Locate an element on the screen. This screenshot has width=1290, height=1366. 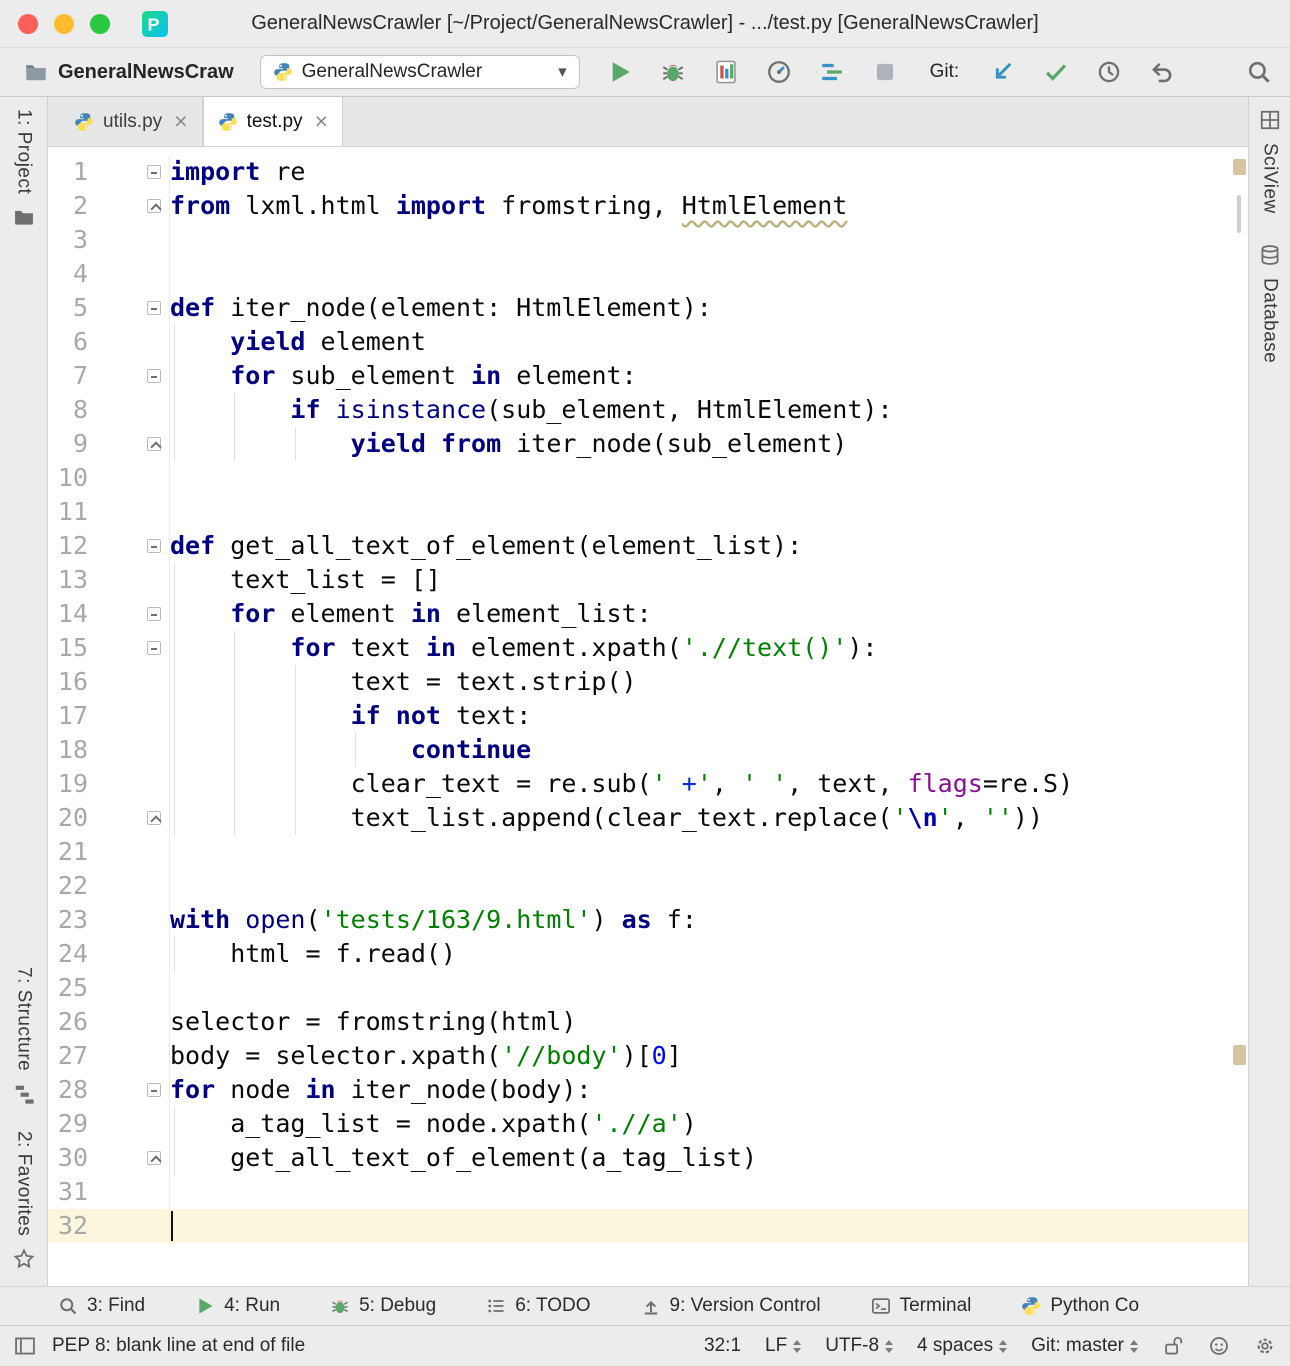
code-line: 7 for sub_element in element: is located at coordinates (648, 376).